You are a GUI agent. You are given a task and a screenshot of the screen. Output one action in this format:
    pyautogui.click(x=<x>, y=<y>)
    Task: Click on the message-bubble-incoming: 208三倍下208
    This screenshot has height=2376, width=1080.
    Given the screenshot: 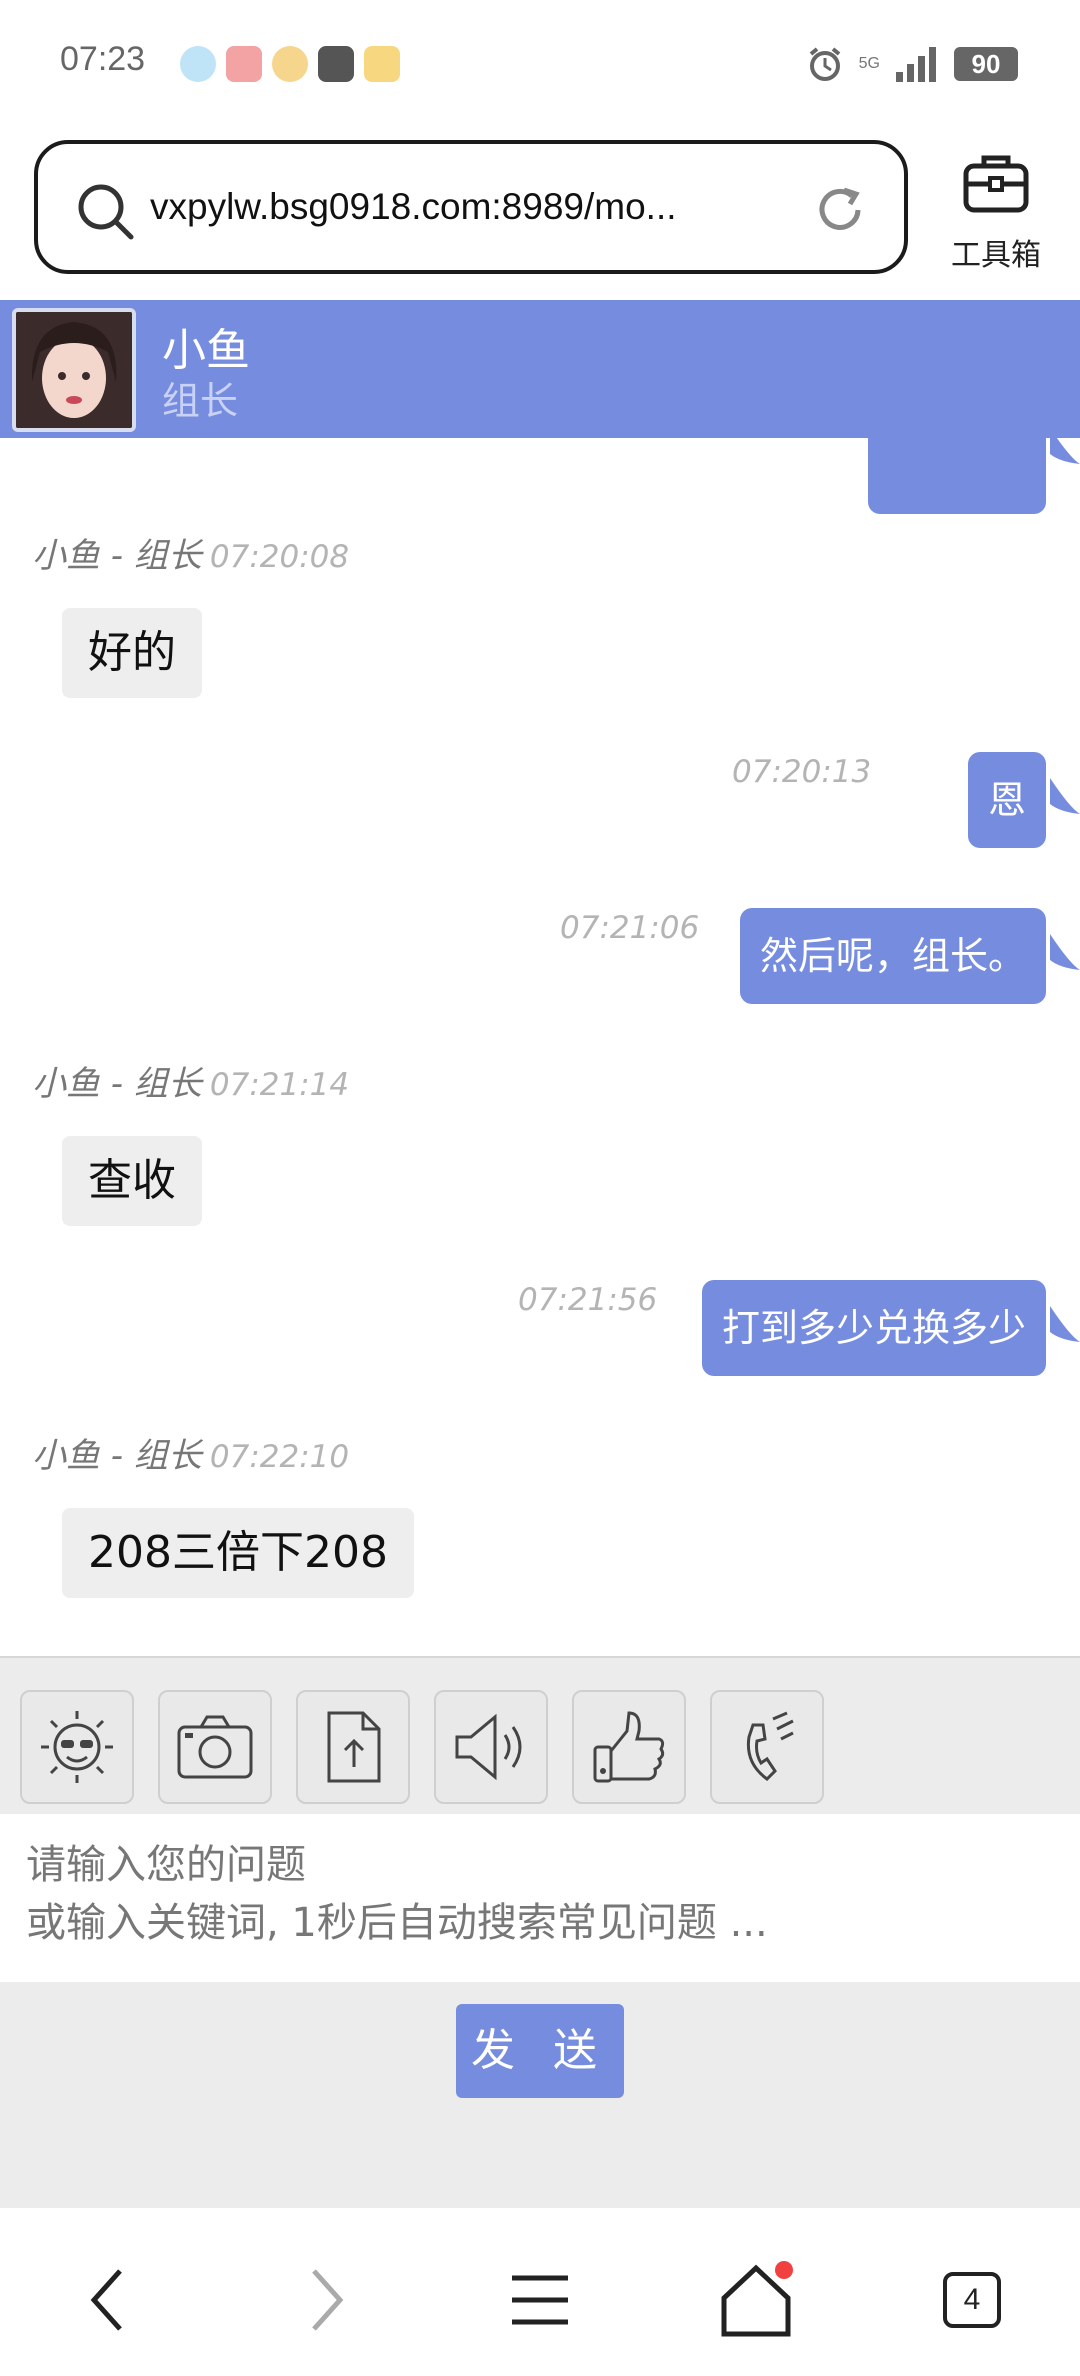 What is the action you would take?
    pyautogui.click(x=238, y=1553)
    